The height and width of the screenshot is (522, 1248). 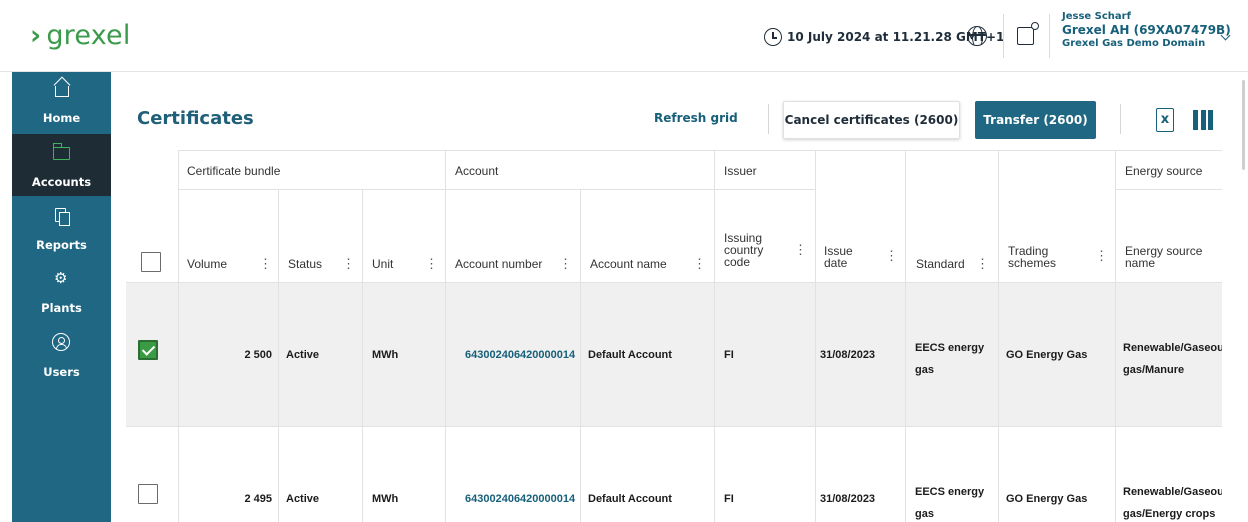 What do you see at coordinates (628, 264) in the screenshot?
I see `column-header-account-name: Account name` at bounding box center [628, 264].